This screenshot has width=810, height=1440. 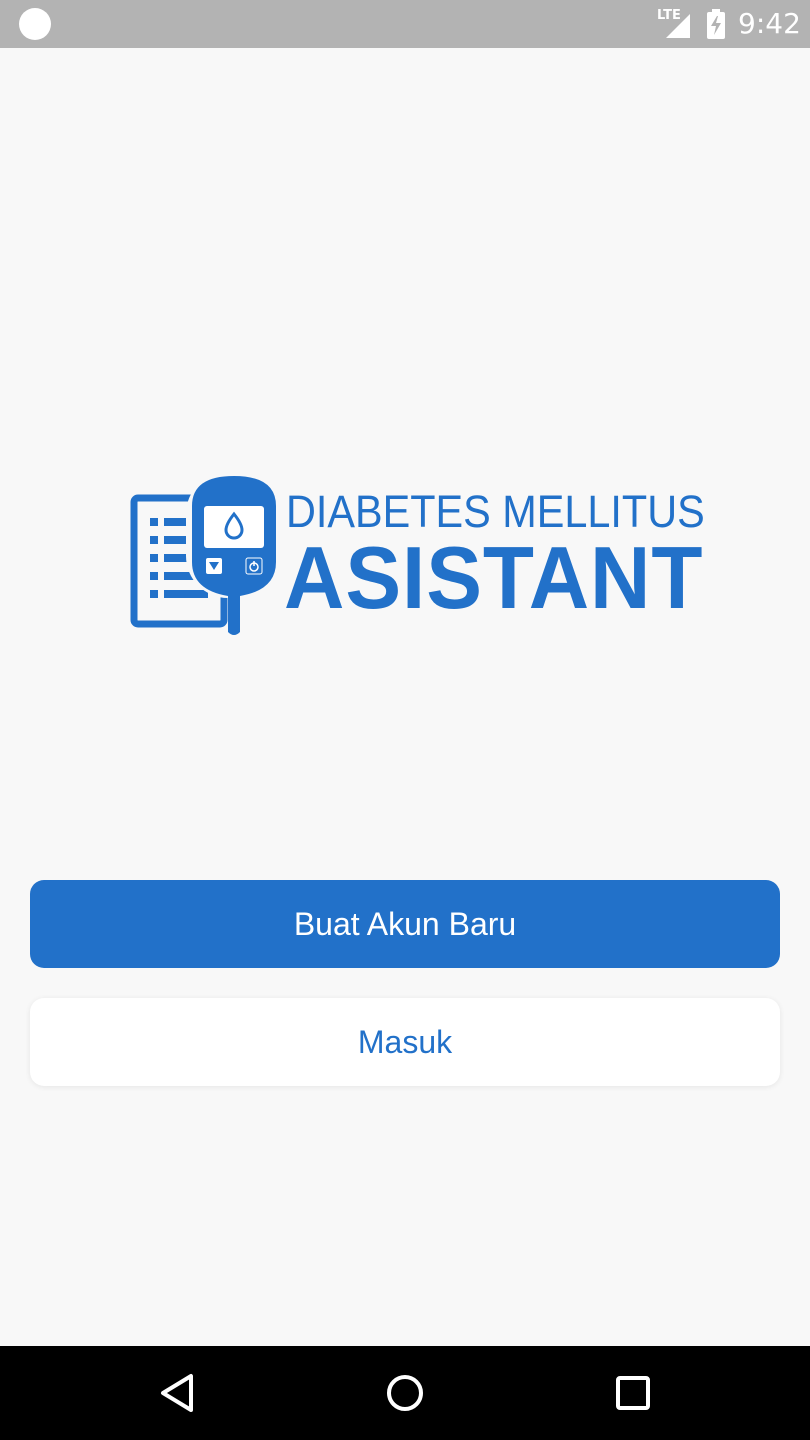 What do you see at coordinates (678, 26) in the screenshot?
I see `signal-icon` at bounding box center [678, 26].